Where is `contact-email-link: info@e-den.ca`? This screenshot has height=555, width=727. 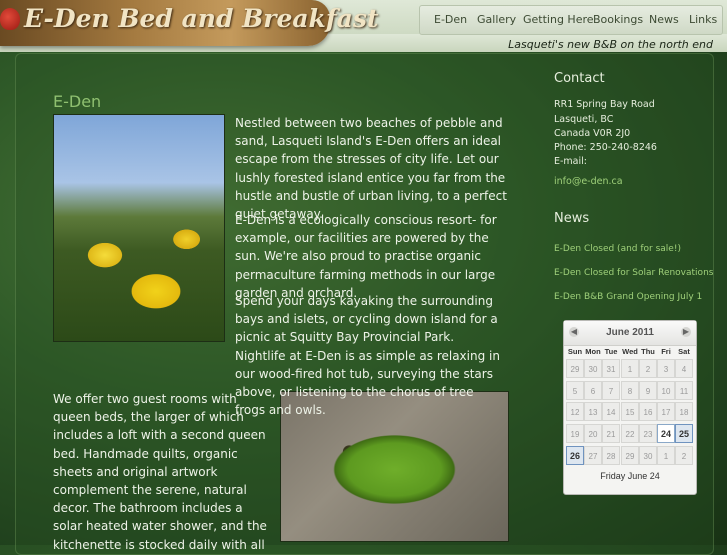
contact-email-link: info@e-den.ca is located at coordinates (588, 181).